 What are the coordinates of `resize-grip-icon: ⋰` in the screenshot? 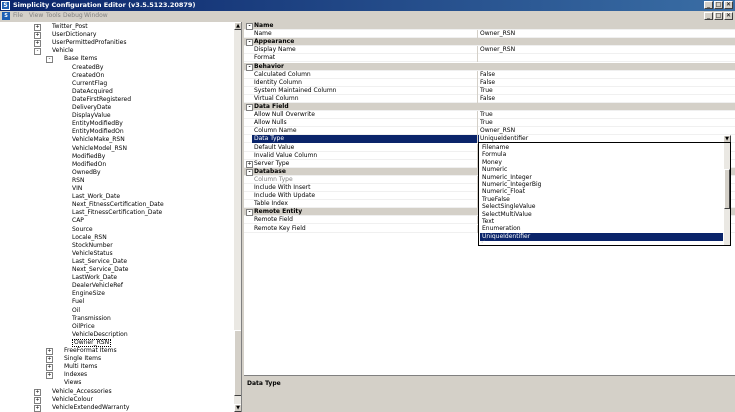 It's located at (484, 241).